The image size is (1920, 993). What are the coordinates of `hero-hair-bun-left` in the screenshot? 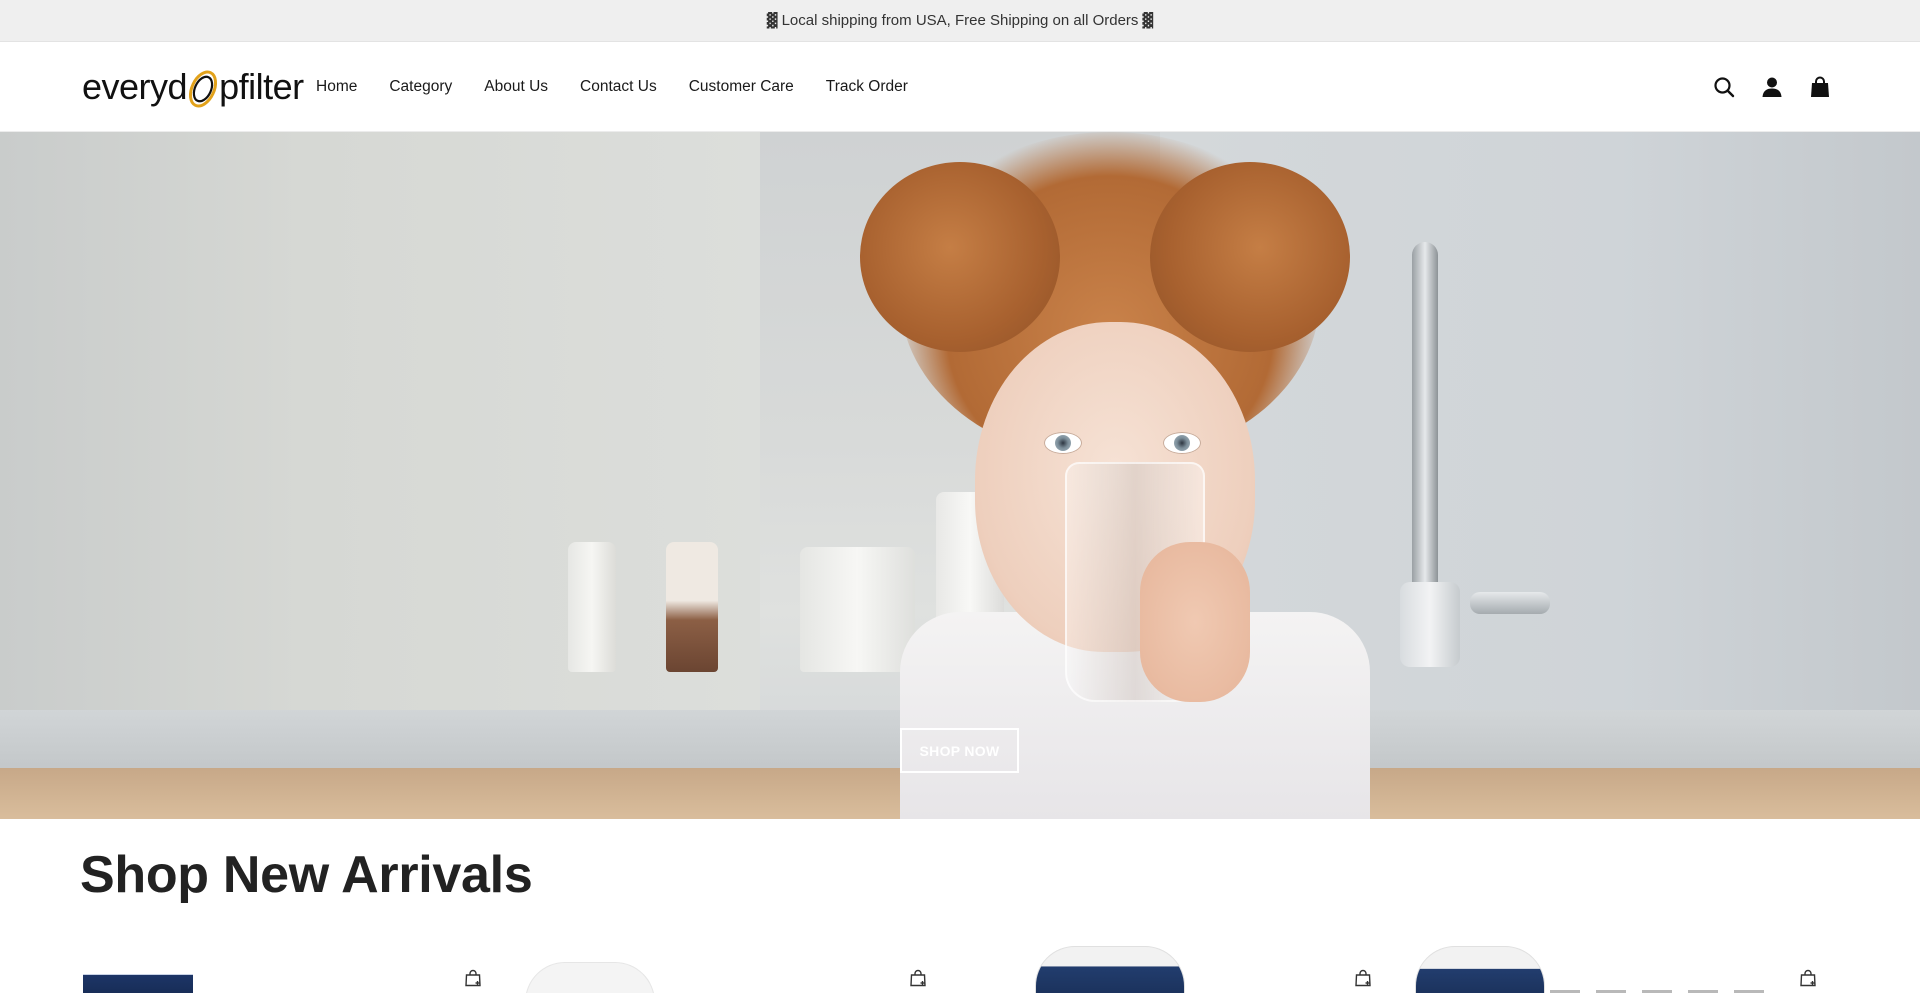 It's located at (960, 257).